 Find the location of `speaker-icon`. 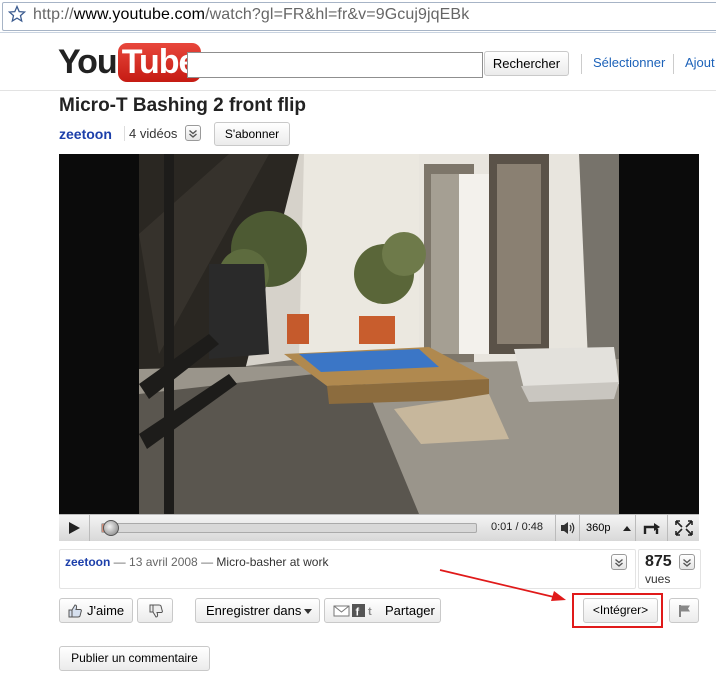

speaker-icon is located at coordinates (568, 528).